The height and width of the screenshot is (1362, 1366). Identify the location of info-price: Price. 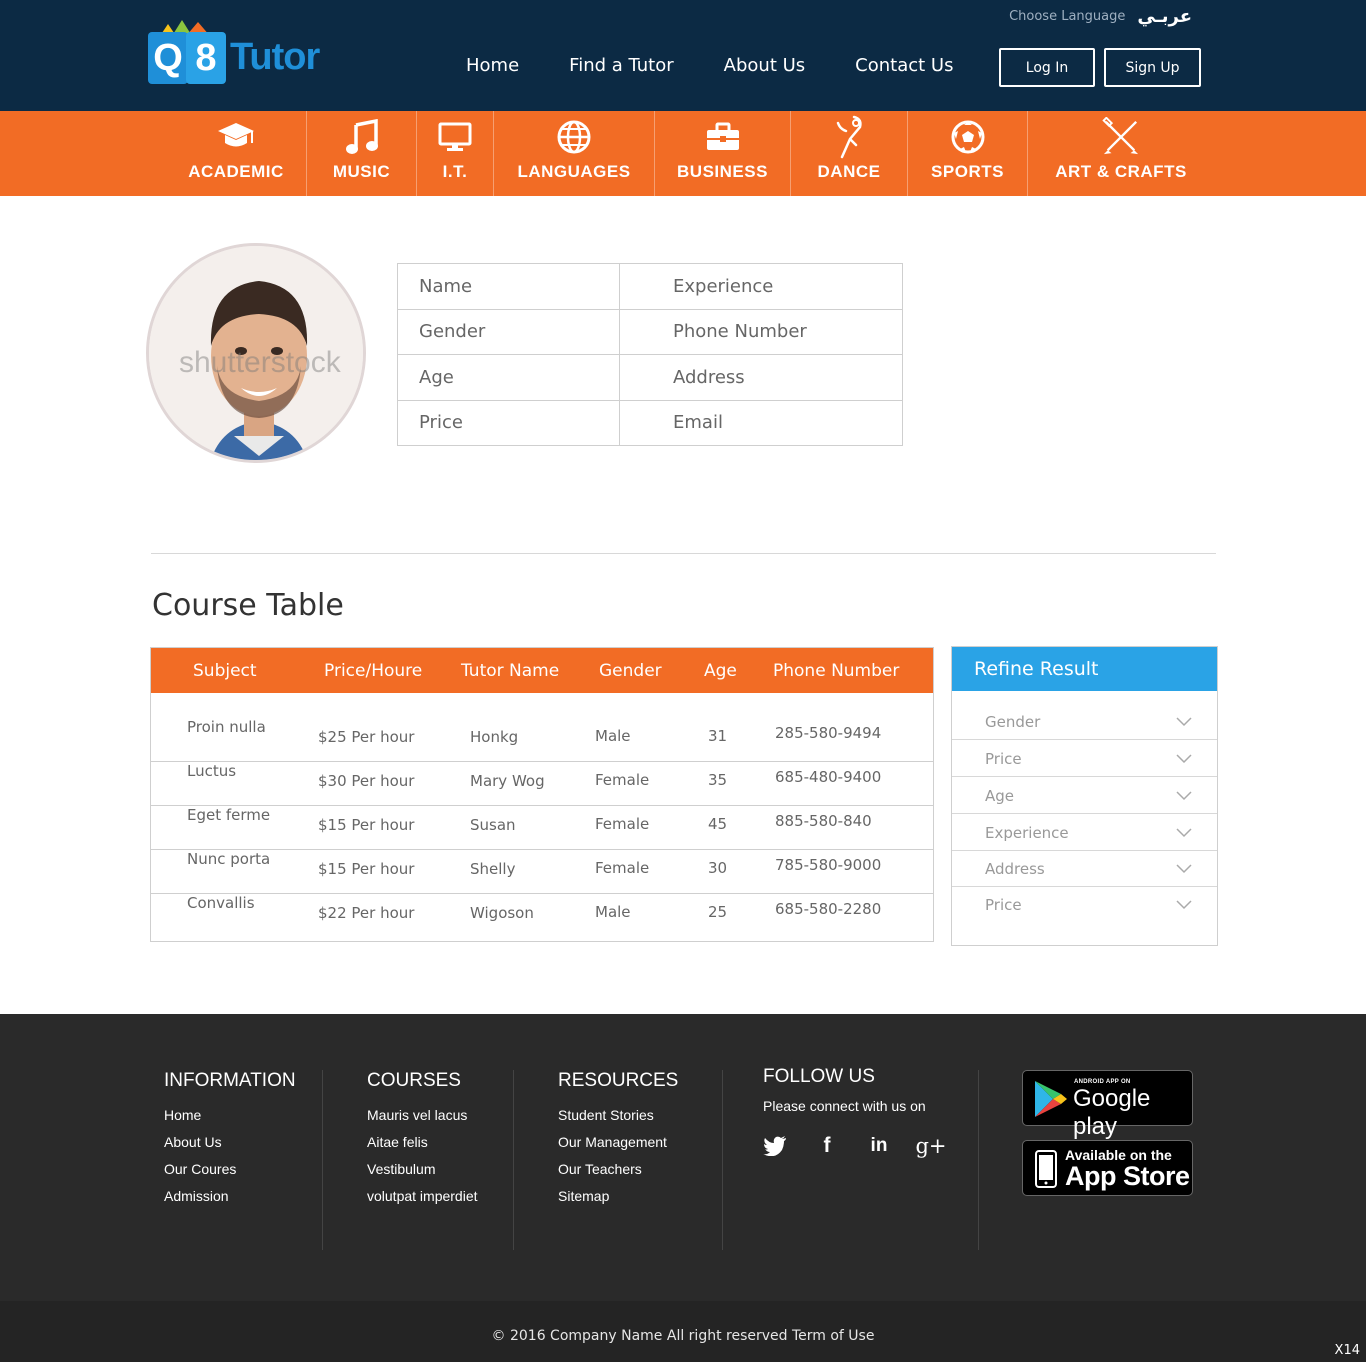
(508, 422).